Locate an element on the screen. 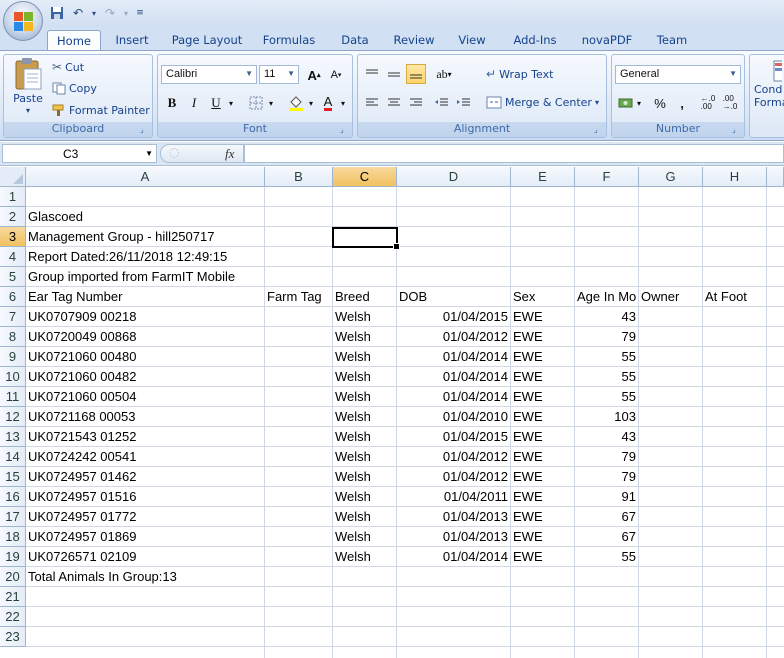 The height and width of the screenshot is (658, 784). insert-function-icon: fx is located at coordinates (229, 154).